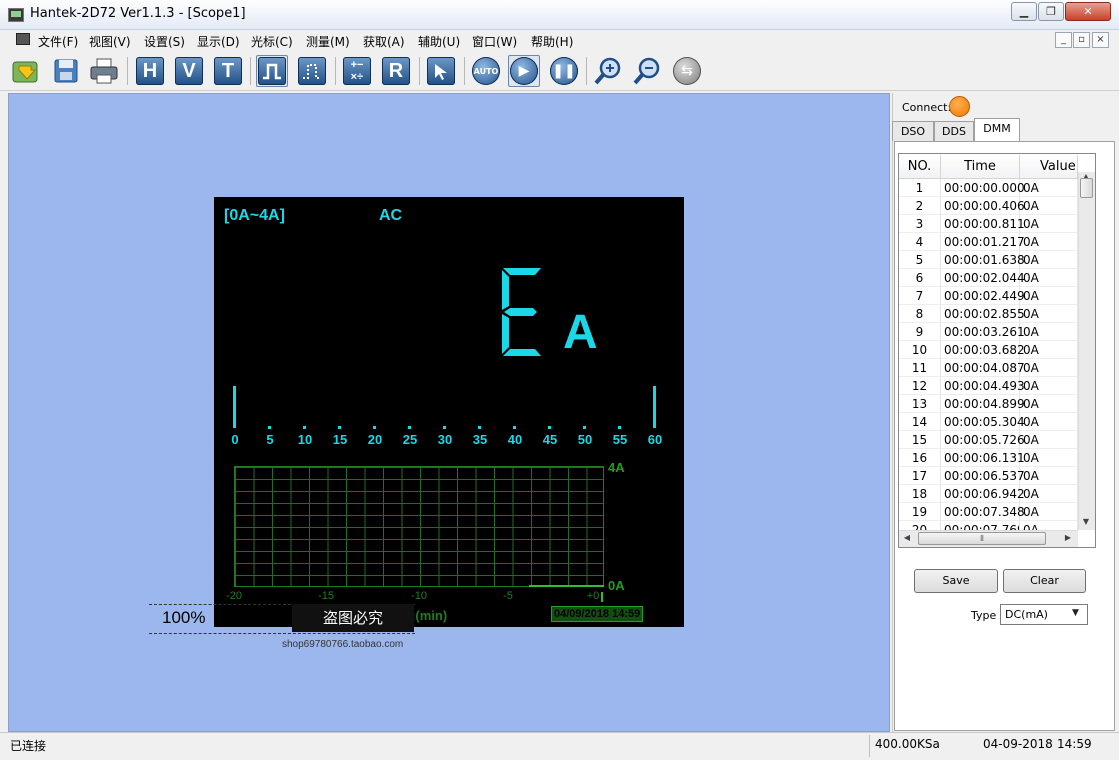 This screenshot has width=1119, height=760. Describe the element at coordinates (1075, 613) in the screenshot. I see `chevron-down-icon: ▼` at that location.